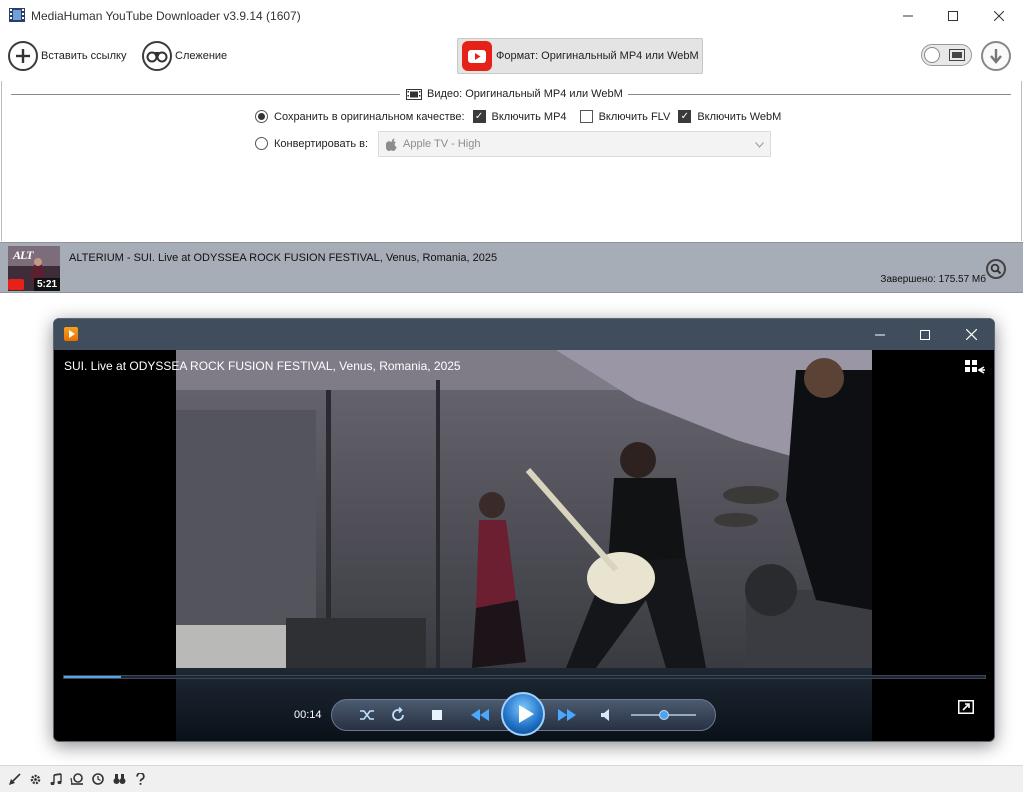  Describe the element at coordinates (523, 714) in the screenshot. I see `play-button` at that location.